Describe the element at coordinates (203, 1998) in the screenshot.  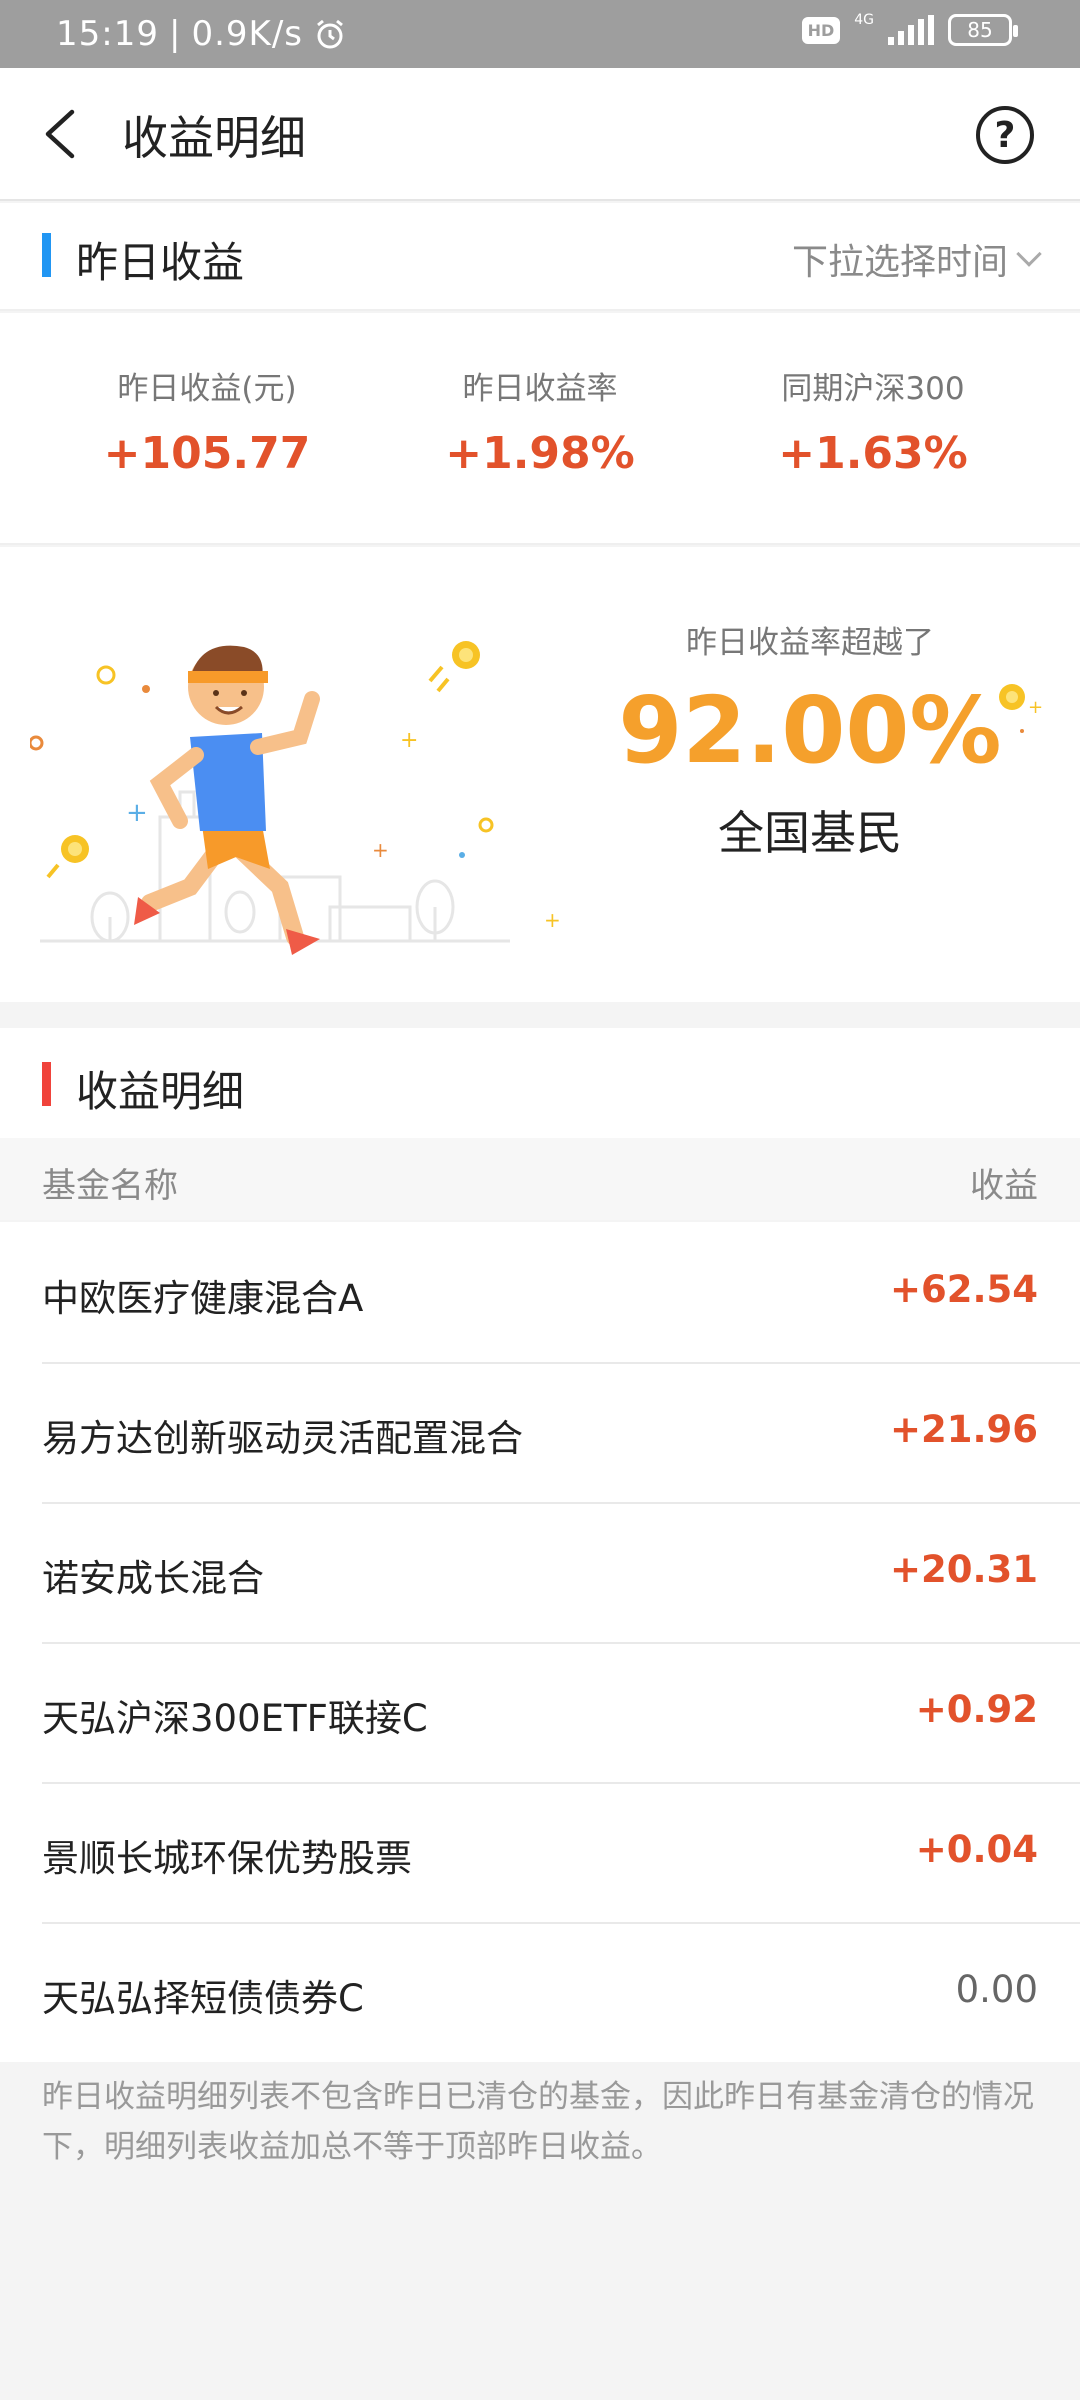
I see `fund-name: 天弘弘择短债债券C` at that location.